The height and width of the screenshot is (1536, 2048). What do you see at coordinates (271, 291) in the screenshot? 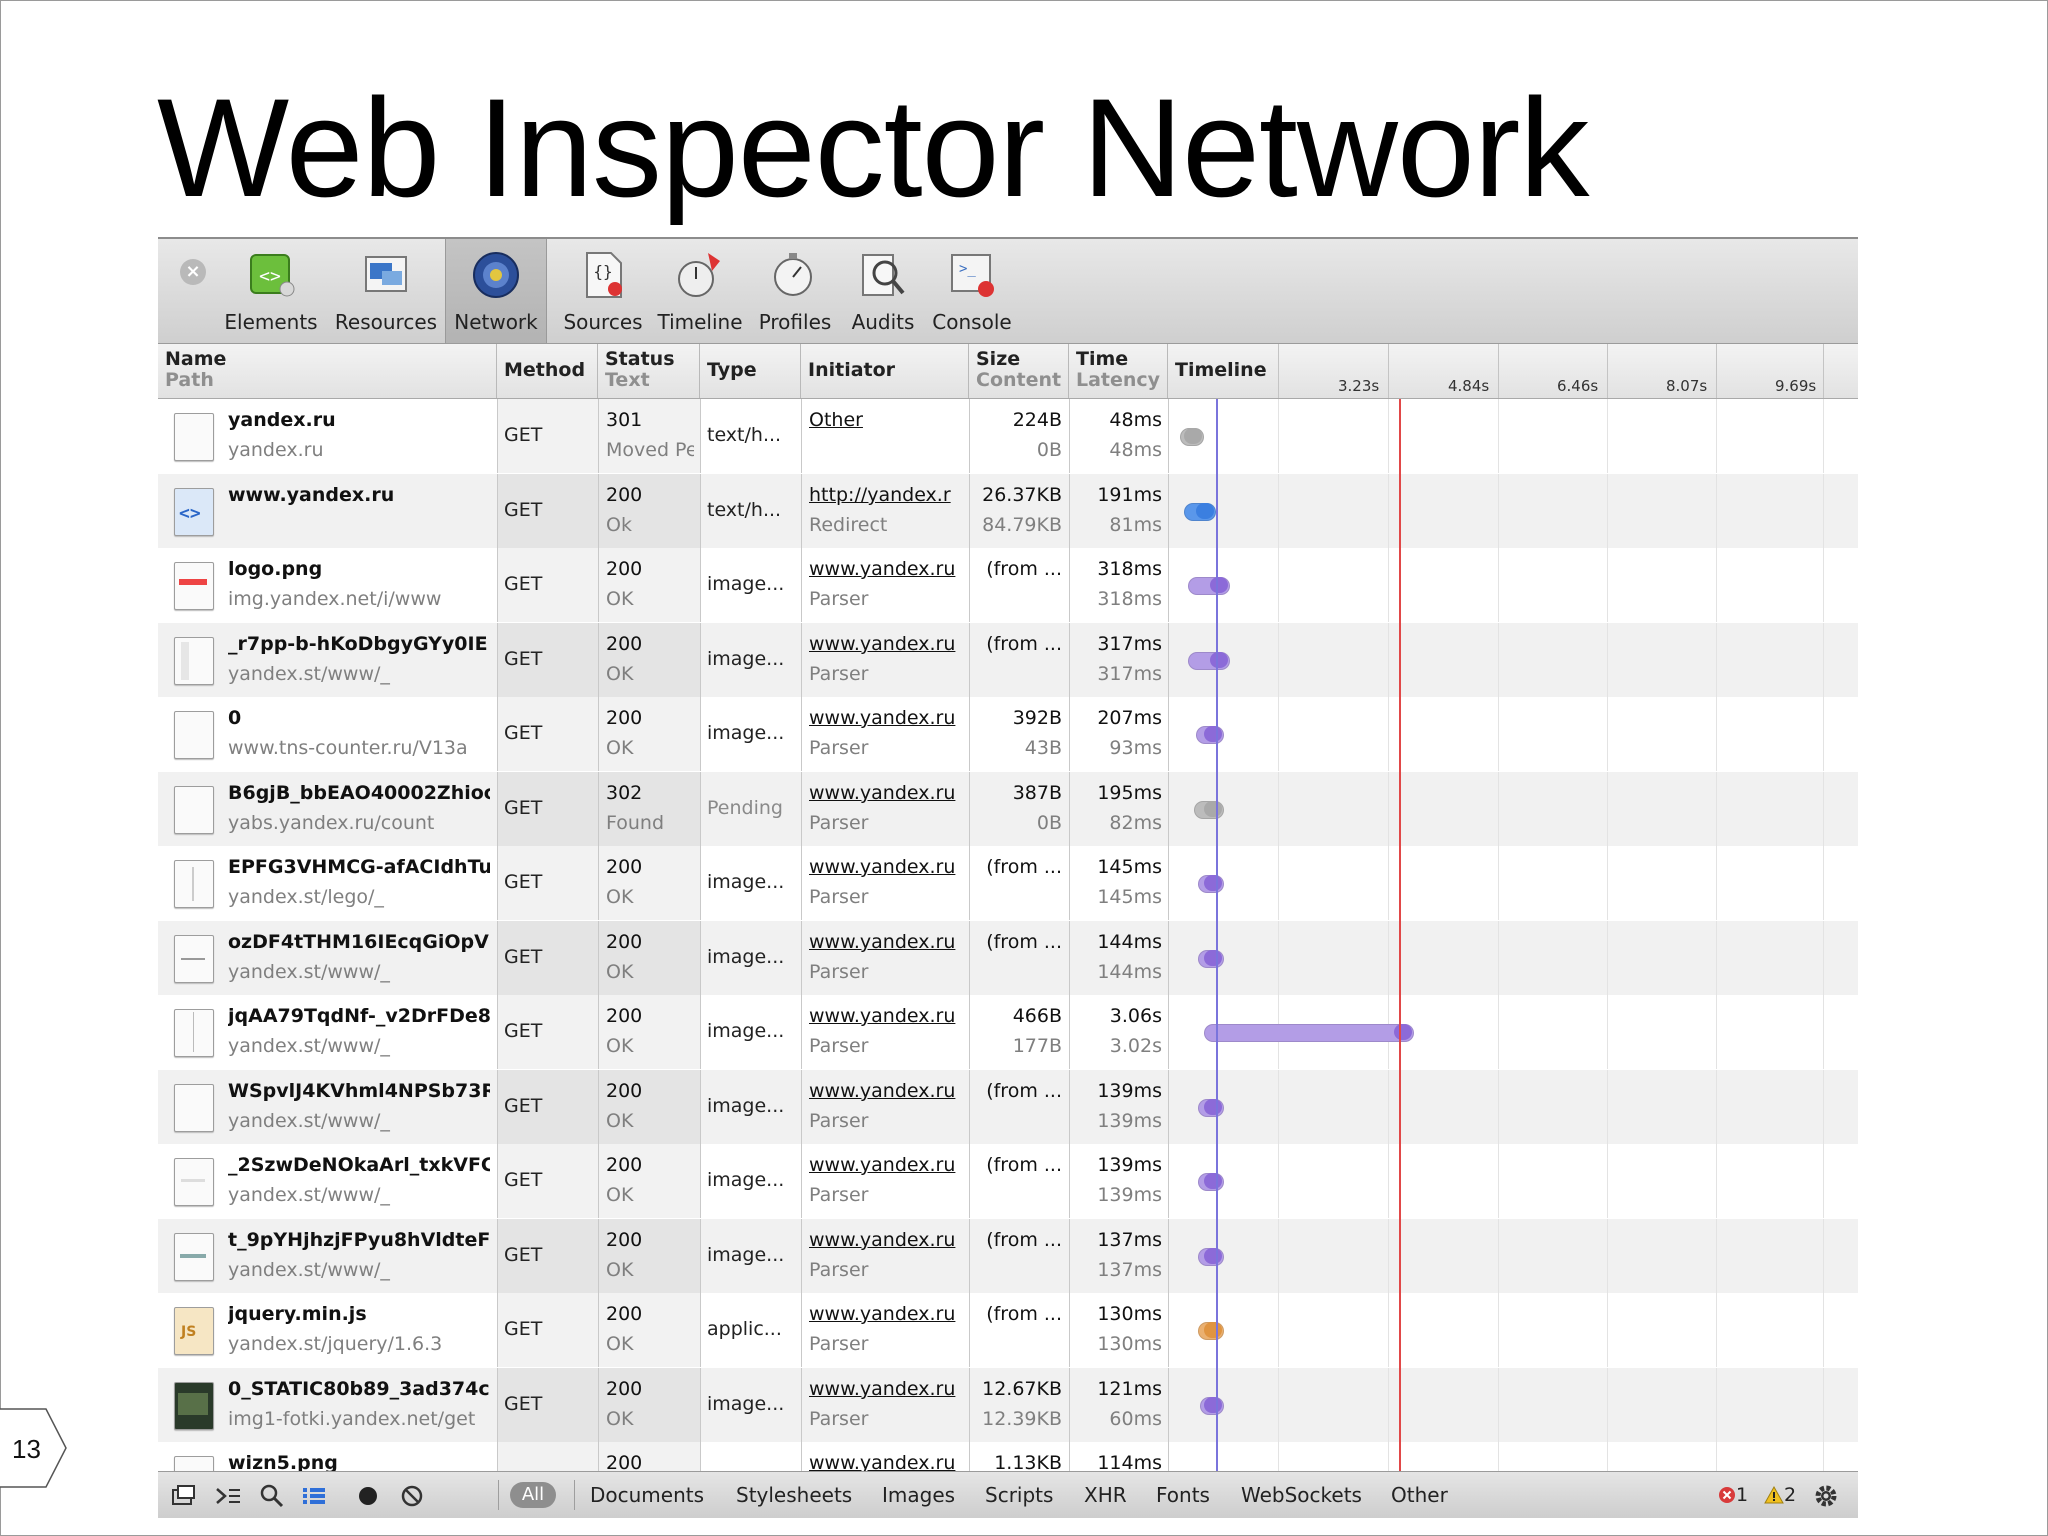
I see `tab-elements: <> Elements` at bounding box center [271, 291].